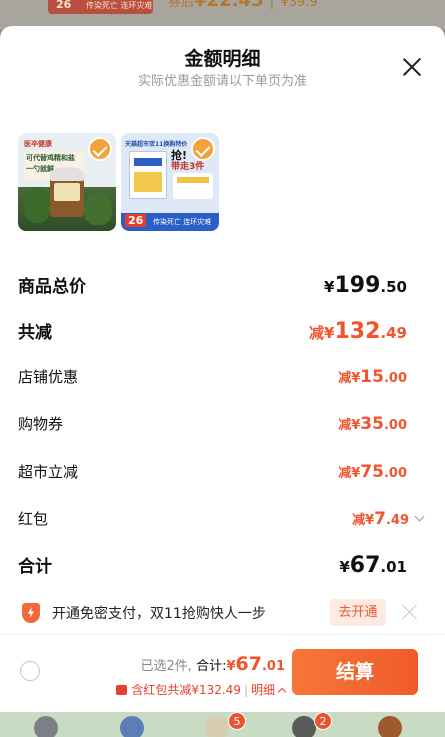 The width and height of the screenshot is (445, 737). I want to click on row-store-discount-amount: 减¥15.00, so click(372, 377).